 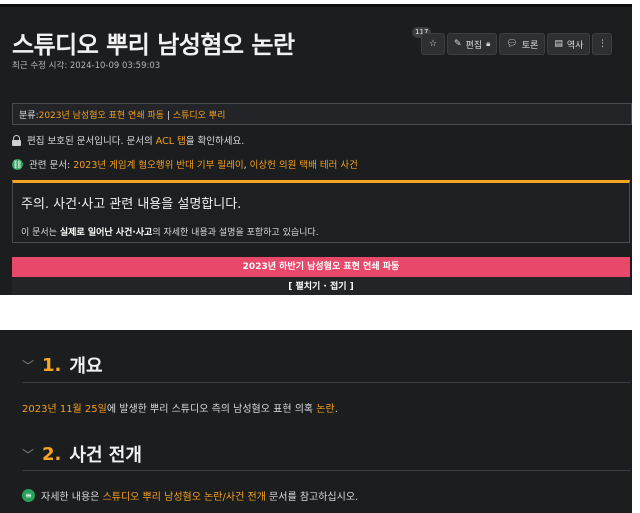 I want to click on history-label: 역사, so click(x=575, y=45).